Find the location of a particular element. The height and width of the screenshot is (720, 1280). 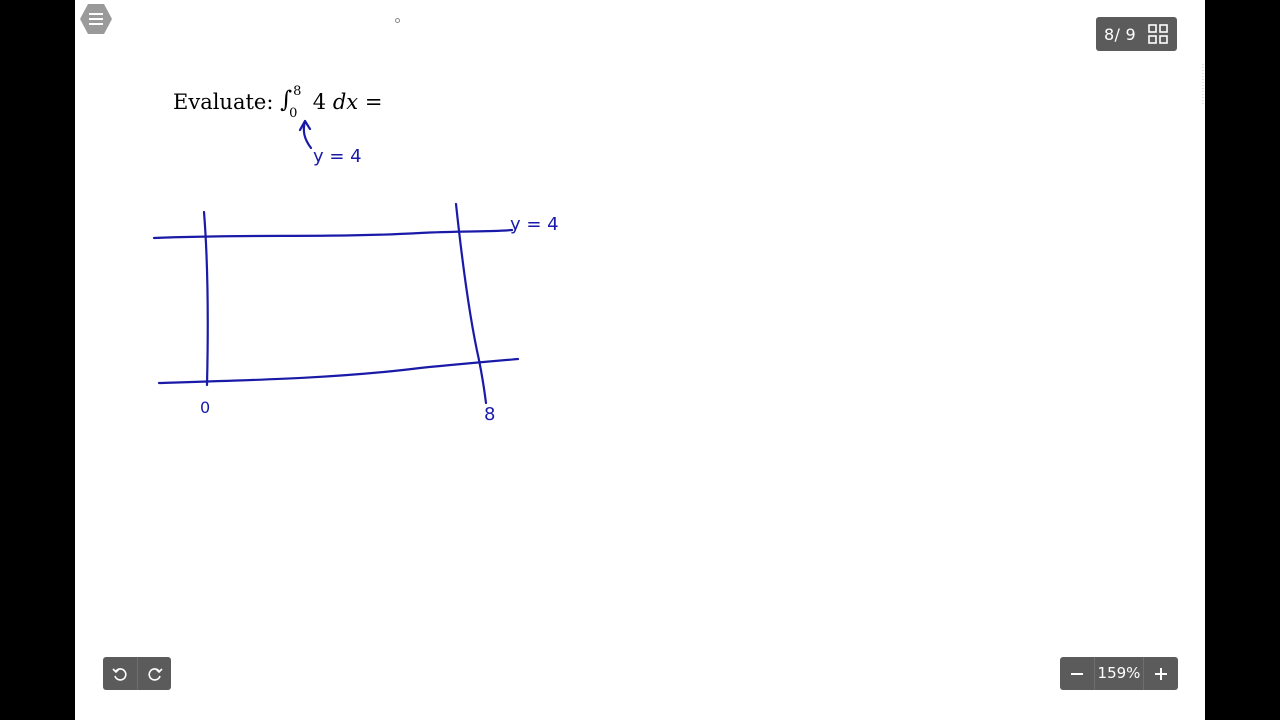

zoom-toolbar: 159% is located at coordinates (1119, 673).